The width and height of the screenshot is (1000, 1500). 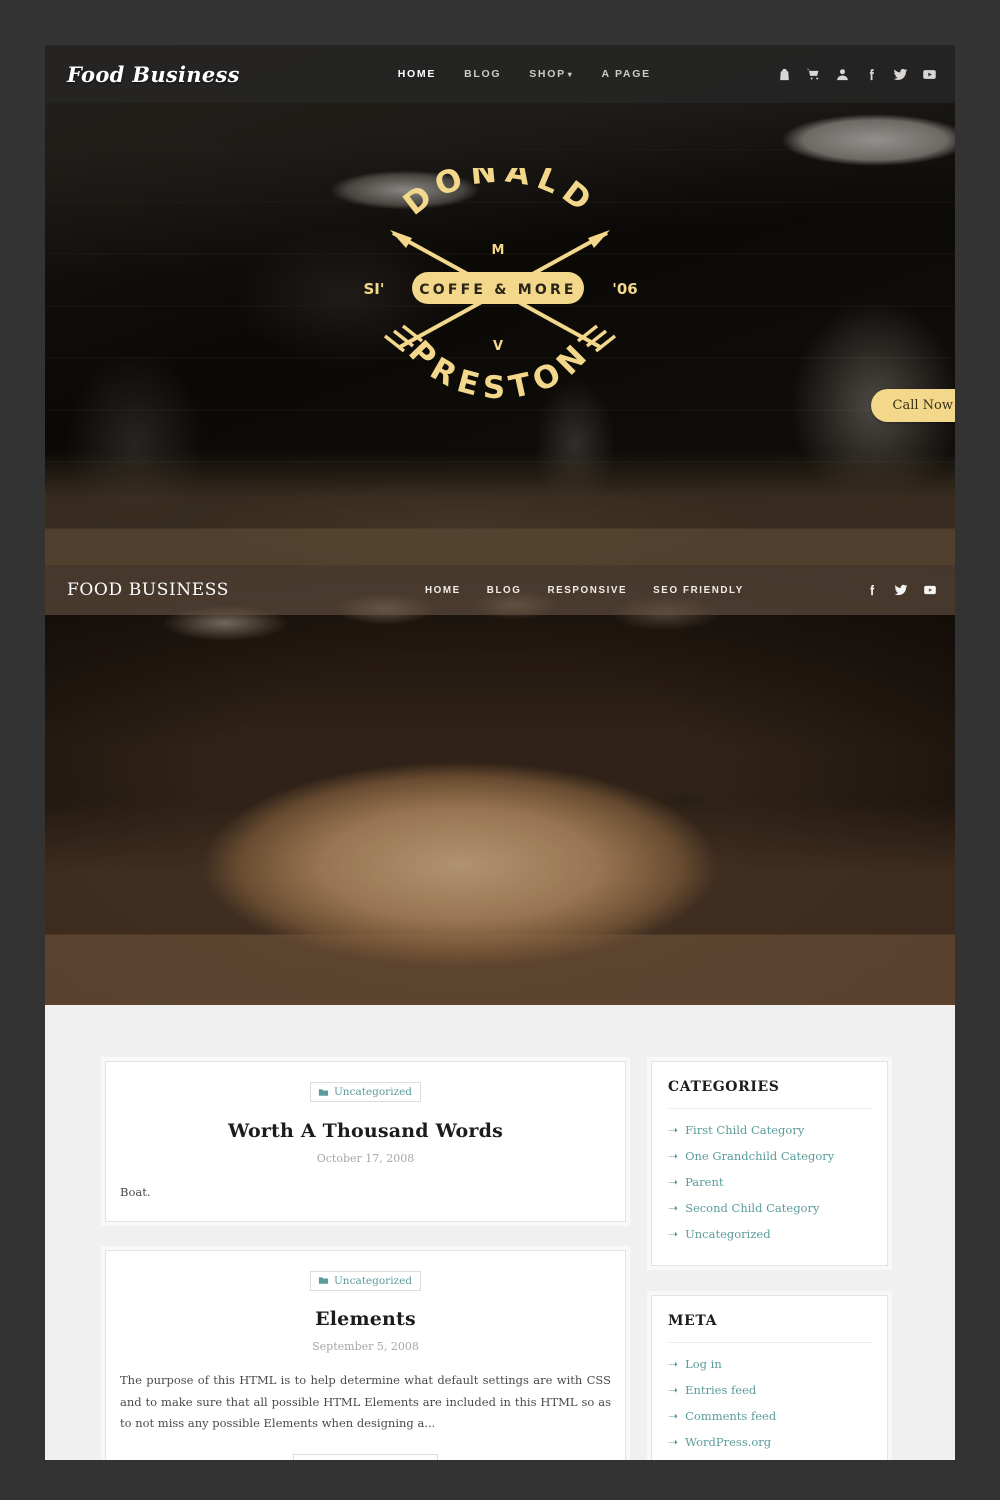 I want to click on list-item: ➝ First Child Category, so click(x=769, y=1130).